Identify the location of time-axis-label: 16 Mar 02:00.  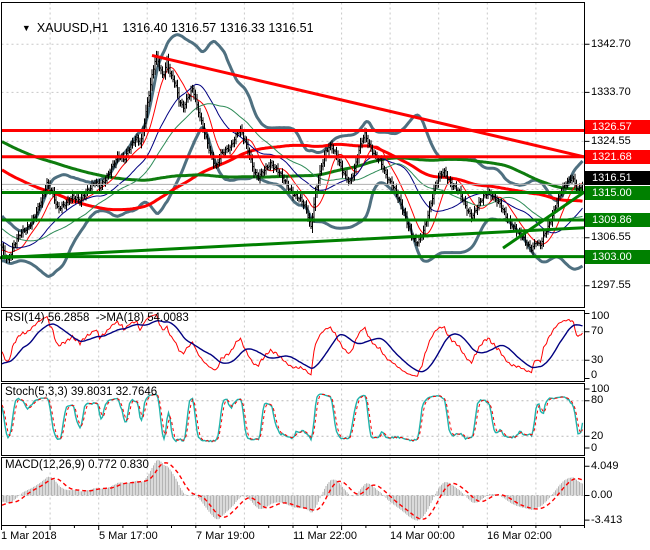
(519, 536).